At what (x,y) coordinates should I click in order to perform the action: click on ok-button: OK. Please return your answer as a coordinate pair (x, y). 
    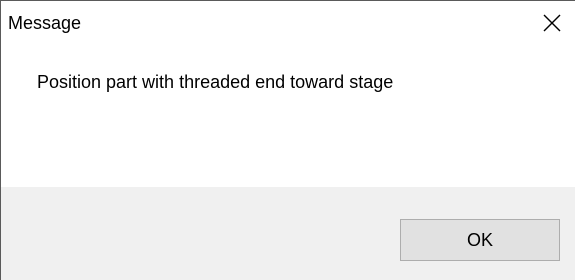
    Looking at the image, I should click on (480, 240).